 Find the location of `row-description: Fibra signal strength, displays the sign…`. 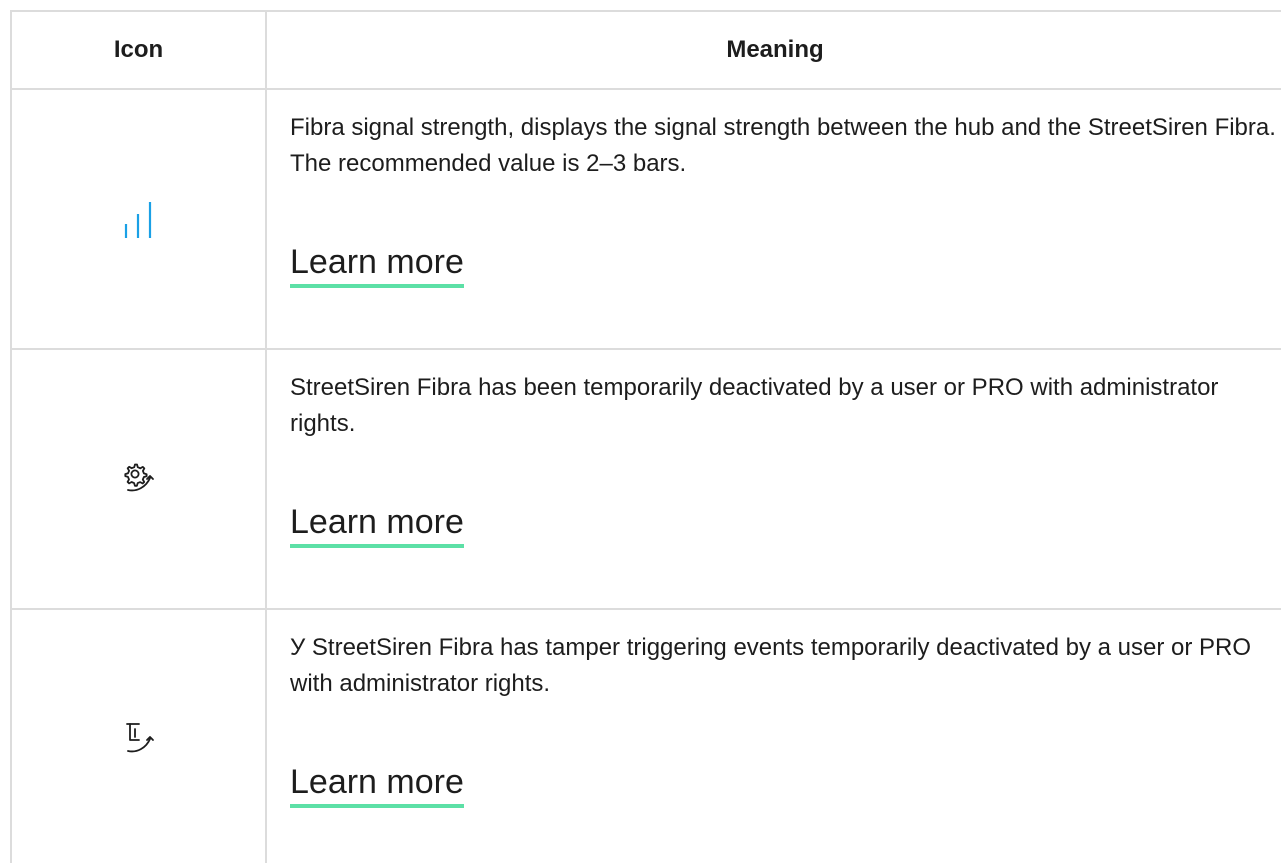

row-description: Fibra signal strength, displays the sign… is located at coordinates (783, 145).